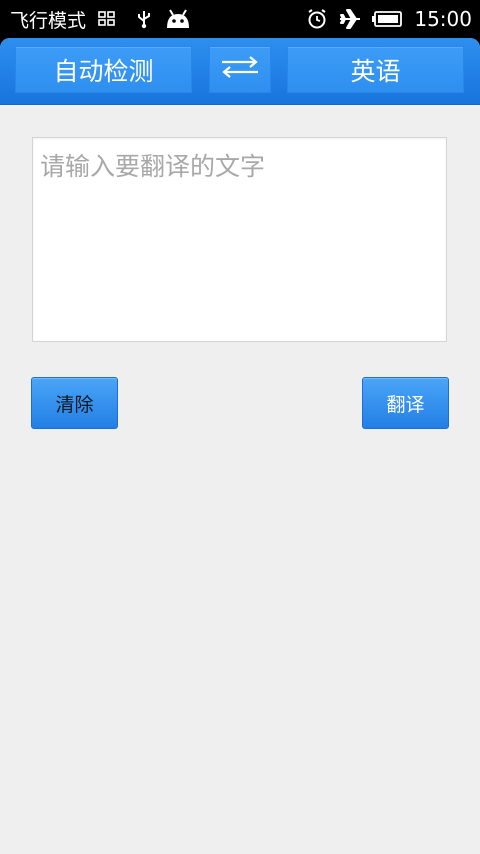 Image resolution: width=480 pixels, height=854 pixels. I want to click on translate-button: 翻译, so click(405, 403).